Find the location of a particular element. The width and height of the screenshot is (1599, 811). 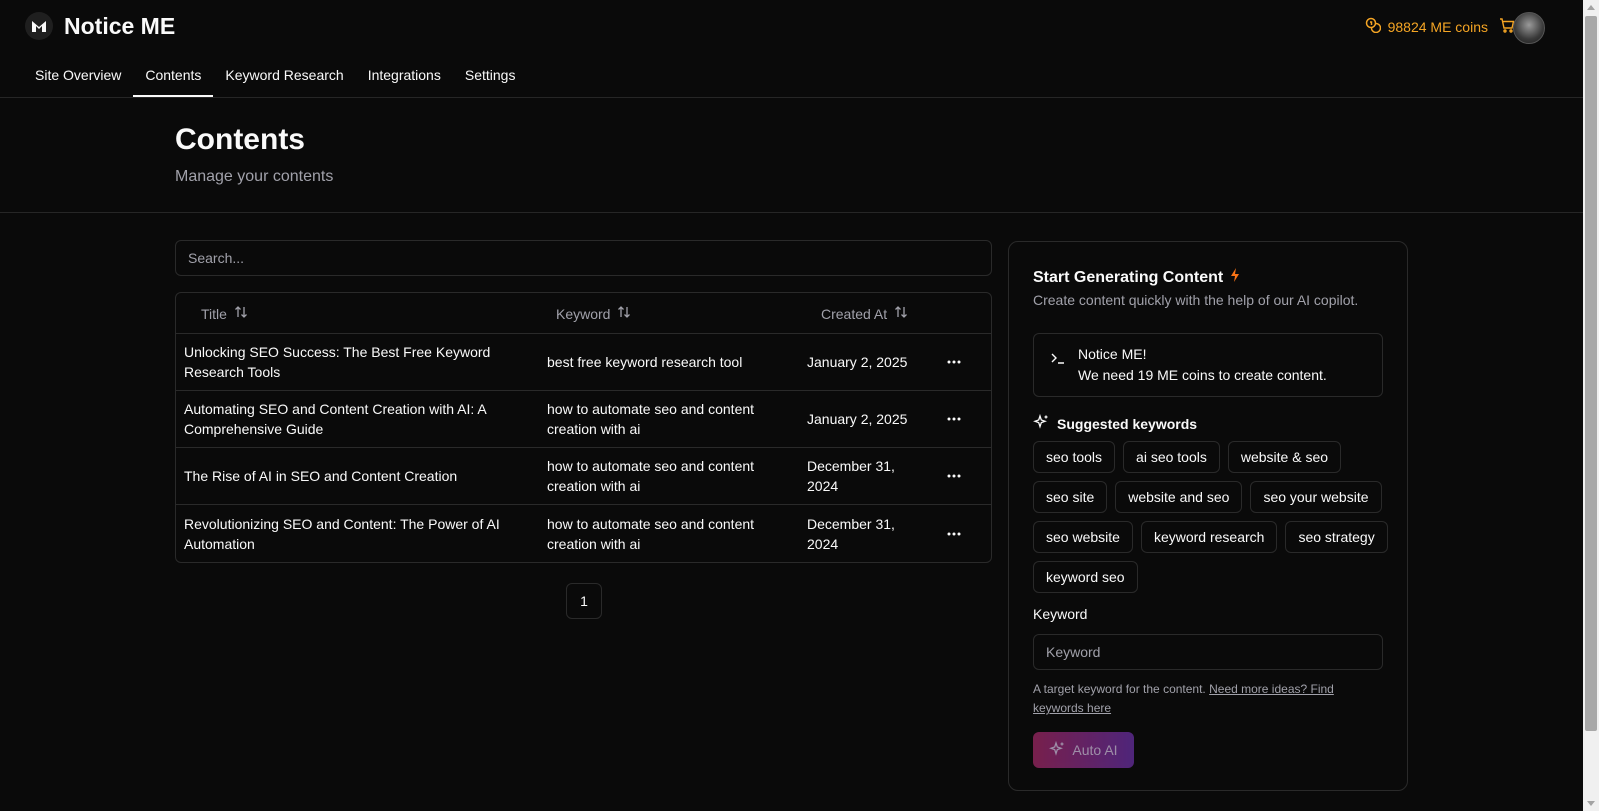

auto-ai-label: Auto AI is located at coordinates (1095, 750).